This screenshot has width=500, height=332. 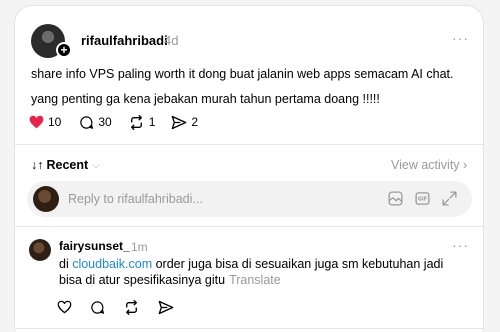 What do you see at coordinates (460, 38) in the screenshot?
I see `post-more-icon: ···` at bounding box center [460, 38].